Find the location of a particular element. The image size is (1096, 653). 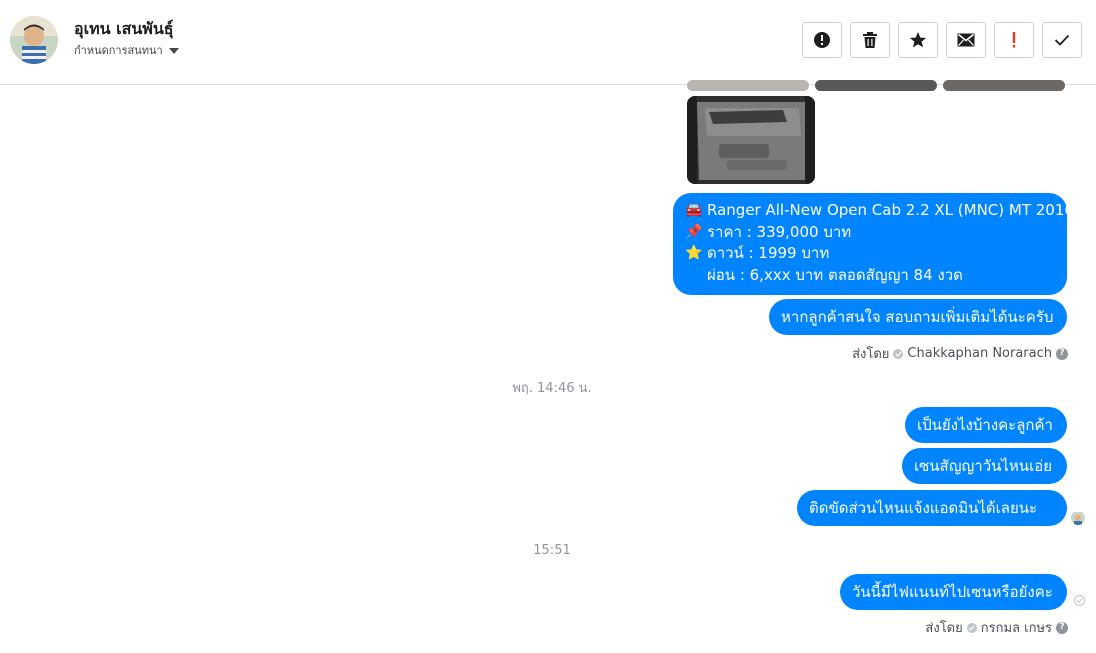

delete-button is located at coordinates (870, 40).